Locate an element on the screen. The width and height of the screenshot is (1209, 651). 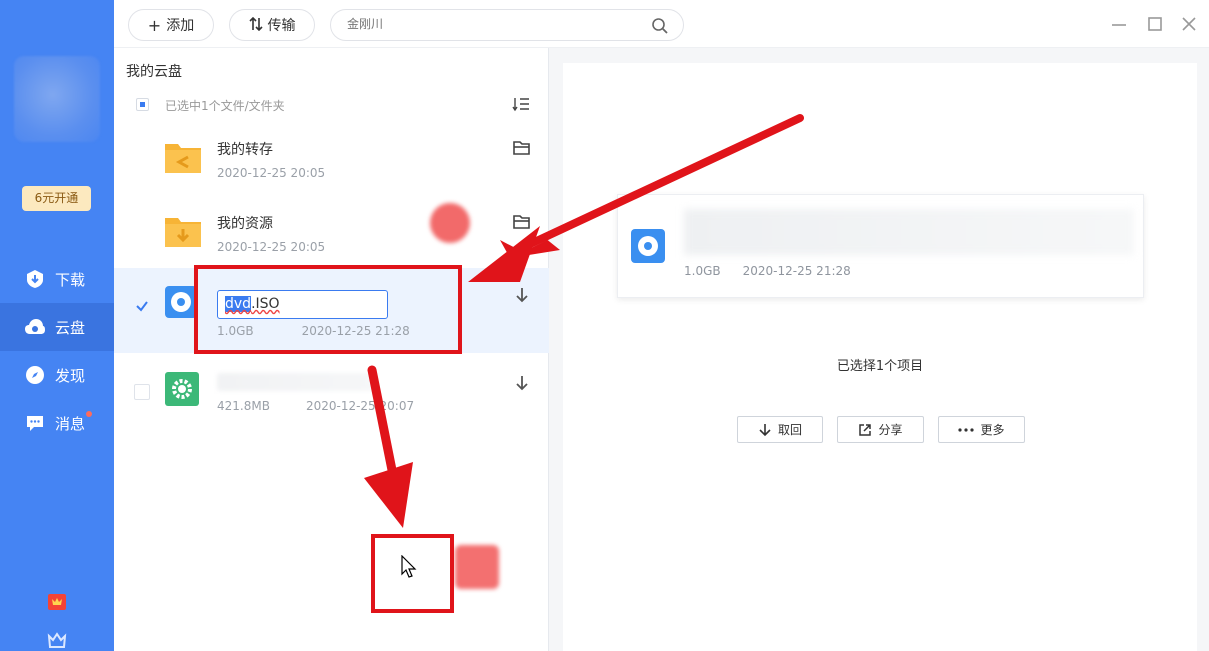
file-preview-card: 1.0GB 2020-12-25 21:28 is located at coordinates (880, 246).